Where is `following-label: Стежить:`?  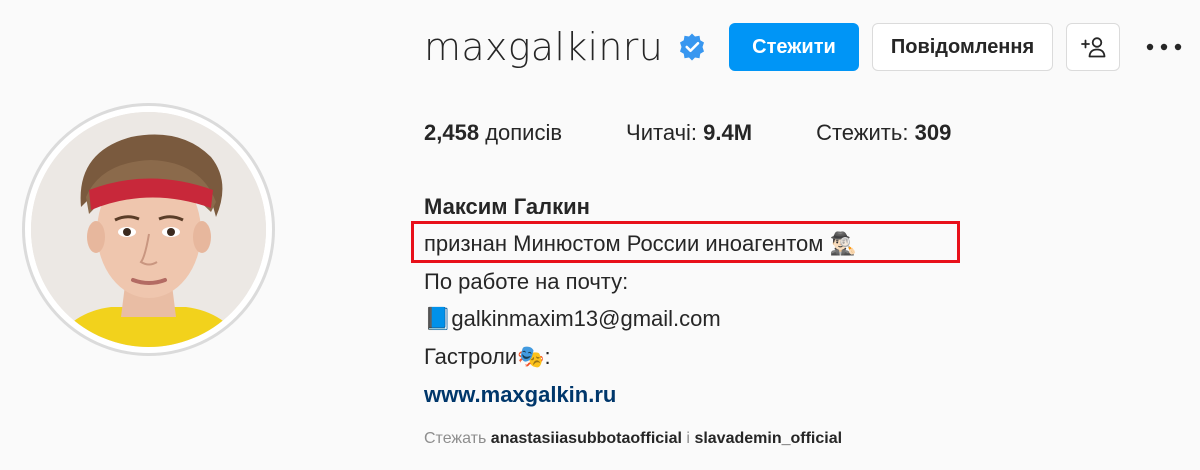
following-label: Стежить: is located at coordinates (862, 132).